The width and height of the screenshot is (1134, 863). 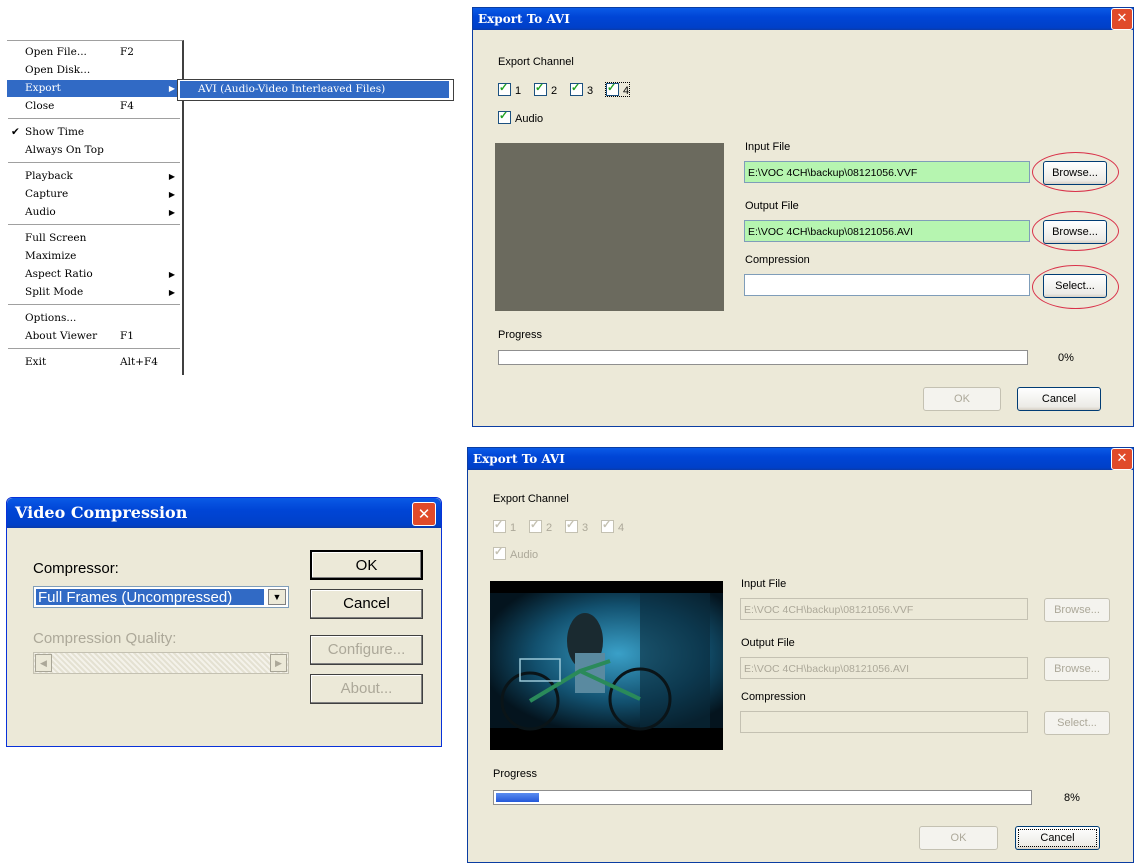 What do you see at coordinates (94, 52) in the screenshot?
I see `menu-item-open-file: Open File... F2` at bounding box center [94, 52].